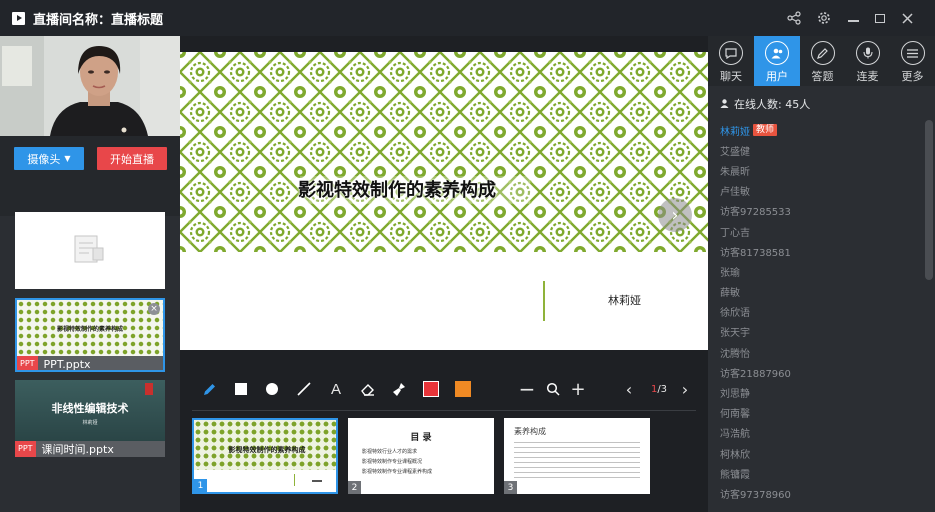 The image size is (935, 512). What do you see at coordinates (241, 389) in the screenshot?
I see `rectangle-tool-icon` at bounding box center [241, 389].